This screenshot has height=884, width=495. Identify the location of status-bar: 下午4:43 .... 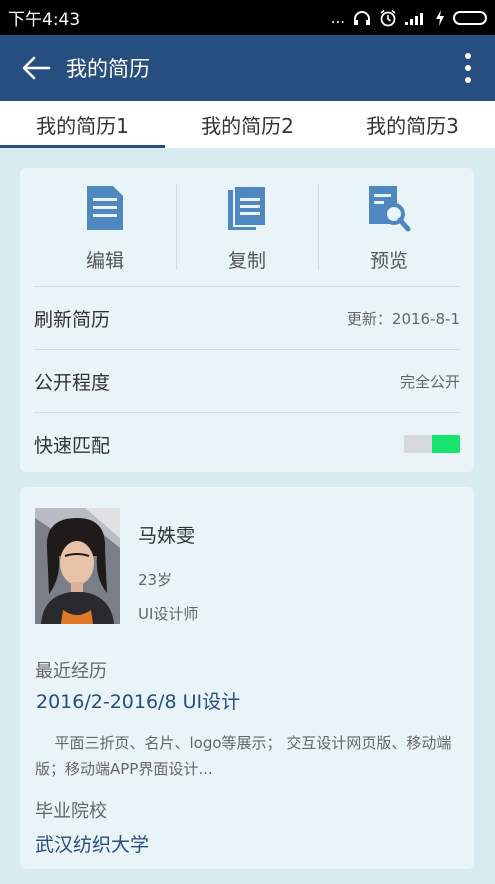
(247, 17).